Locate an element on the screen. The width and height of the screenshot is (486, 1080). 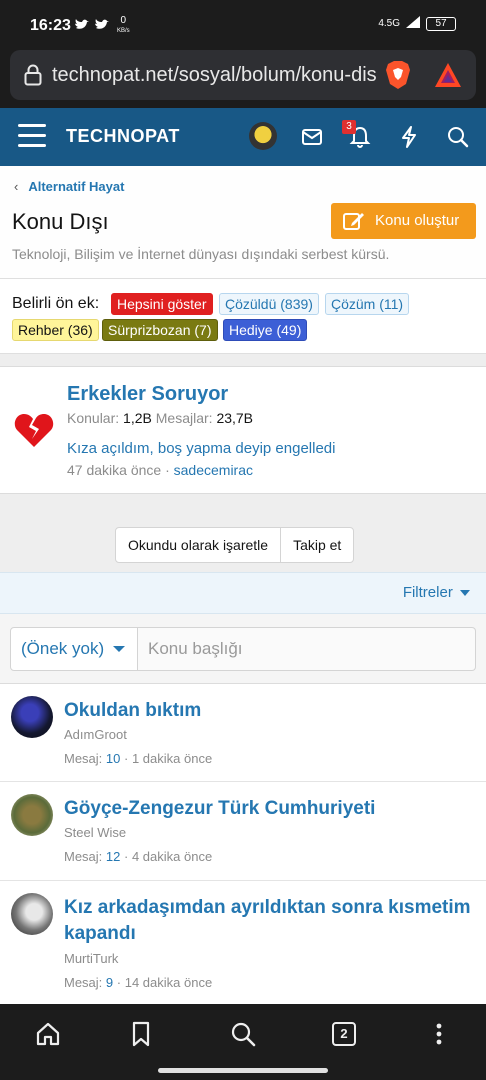
more-menu-icon is located at coordinates (439, 1034).